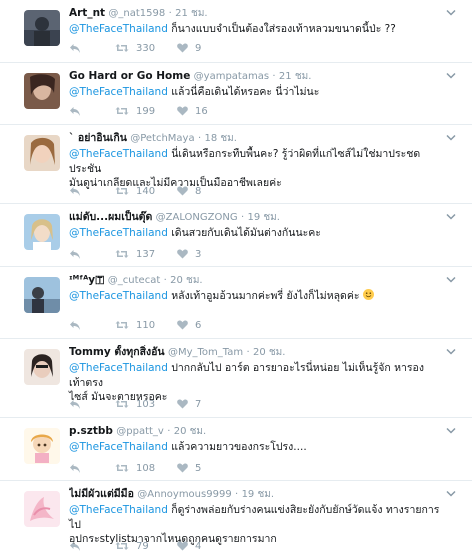 Image resolution: width=472 pixels, height=556 pixels. What do you see at coordinates (189, 48) in the screenshot?
I see `like-button: 9` at bounding box center [189, 48].